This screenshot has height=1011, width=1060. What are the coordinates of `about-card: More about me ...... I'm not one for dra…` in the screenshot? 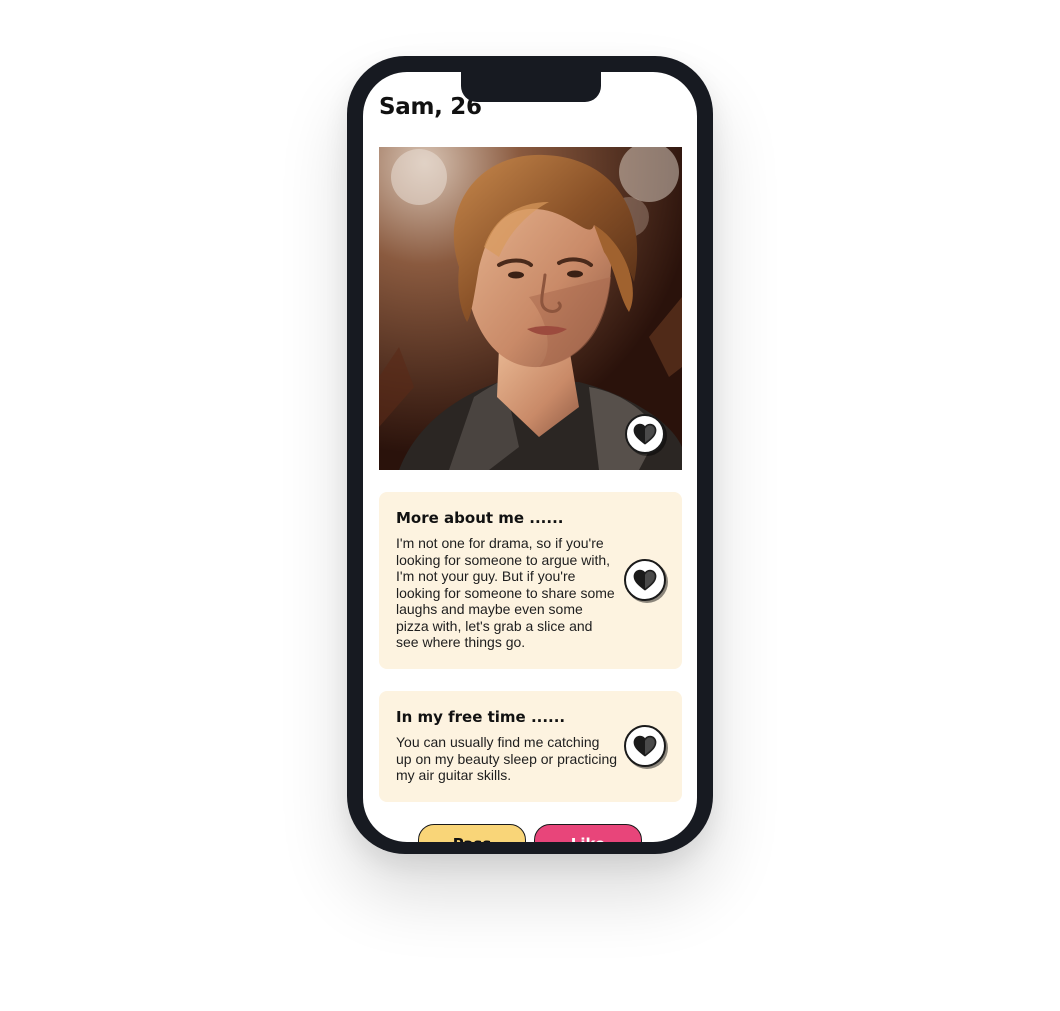 It's located at (530, 580).